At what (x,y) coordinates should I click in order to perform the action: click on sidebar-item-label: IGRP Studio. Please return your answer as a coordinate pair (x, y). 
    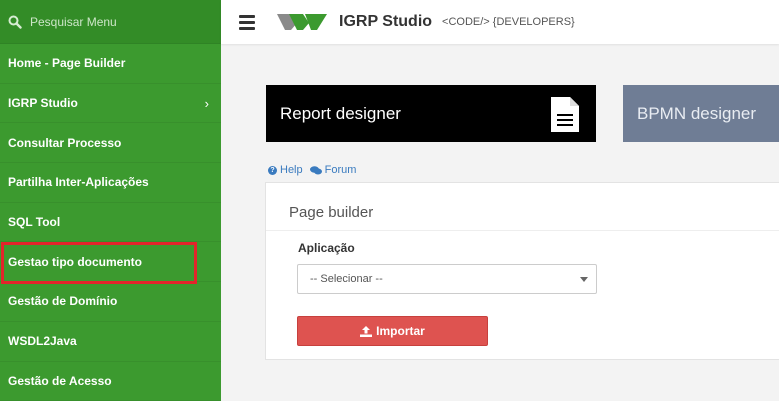
    Looking at the image, I should click on (43, 103).